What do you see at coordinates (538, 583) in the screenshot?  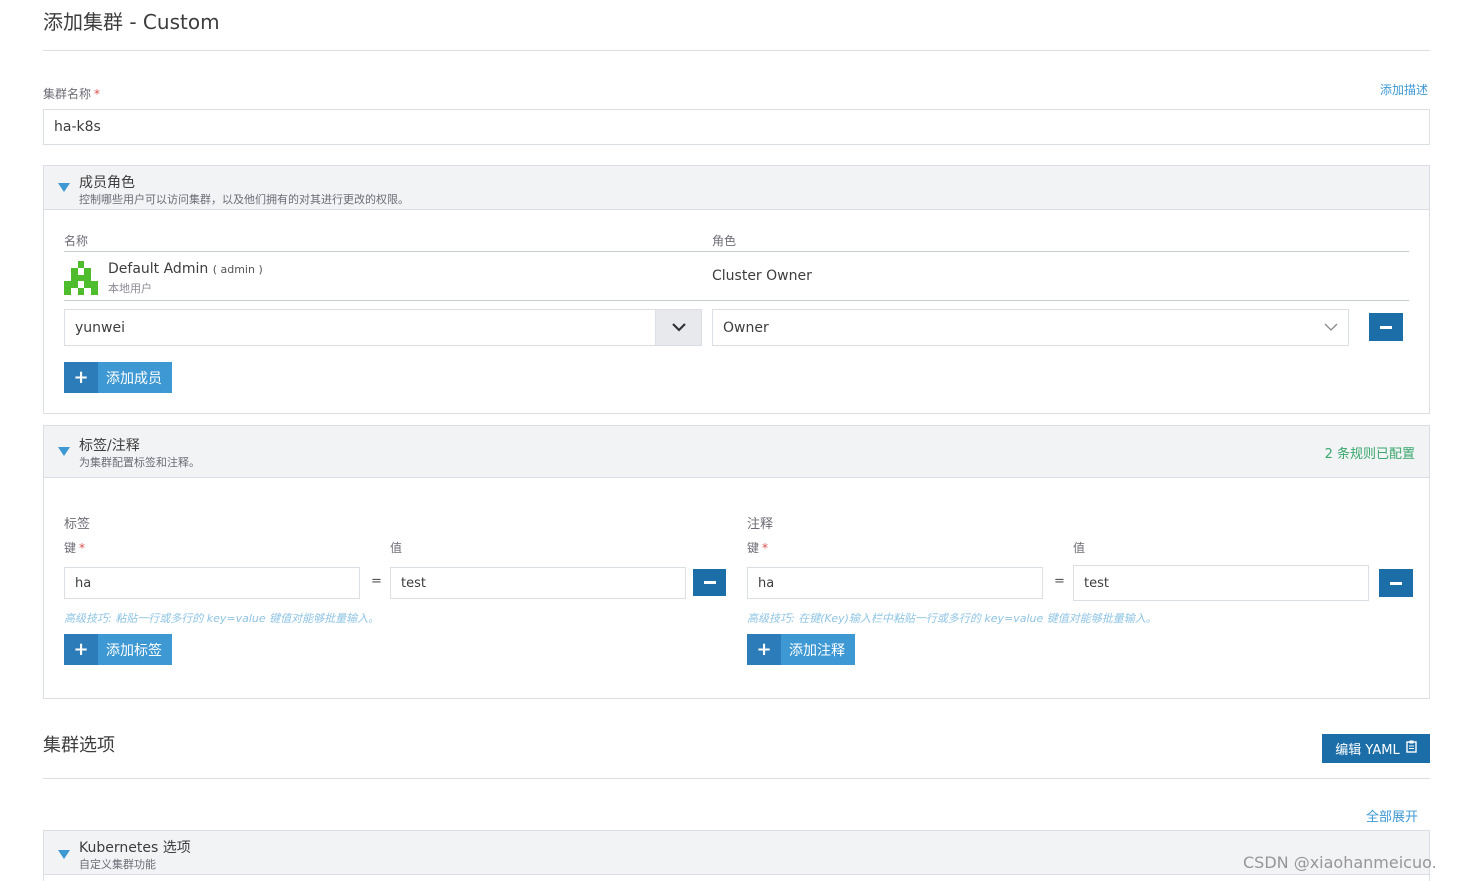 I see `label-value-input: test` at bounding box center [538, 583].